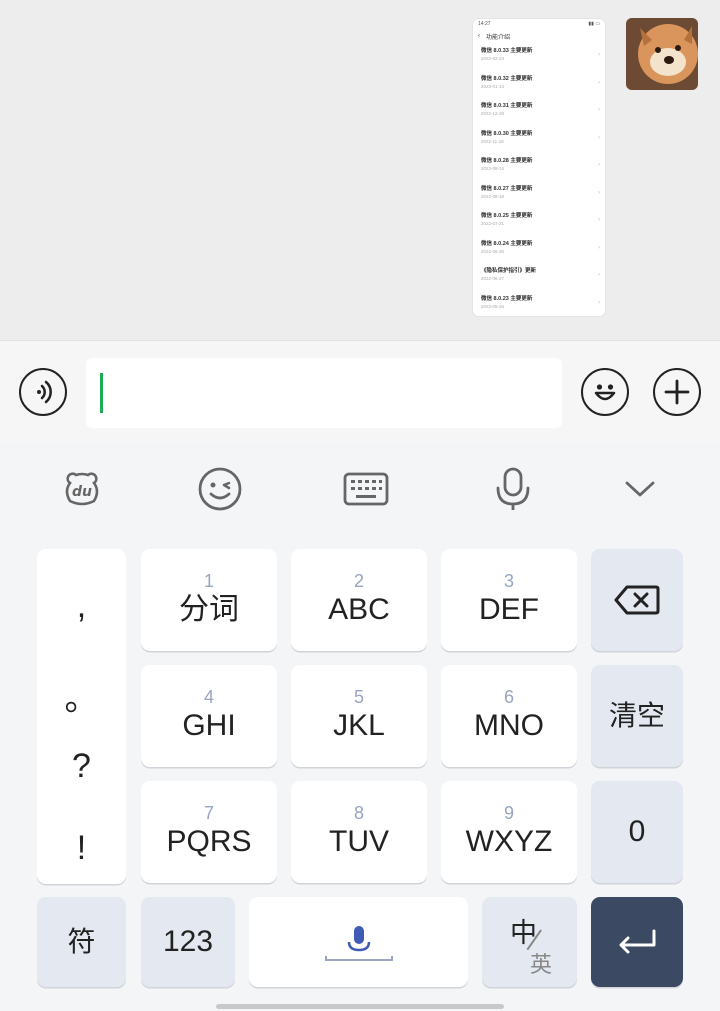 The height and width of the screenshot is (1011, 720). I want to click on list-item: 微信 8.0.32 主要更新 2023-01-13 ›, so click(540, 82).